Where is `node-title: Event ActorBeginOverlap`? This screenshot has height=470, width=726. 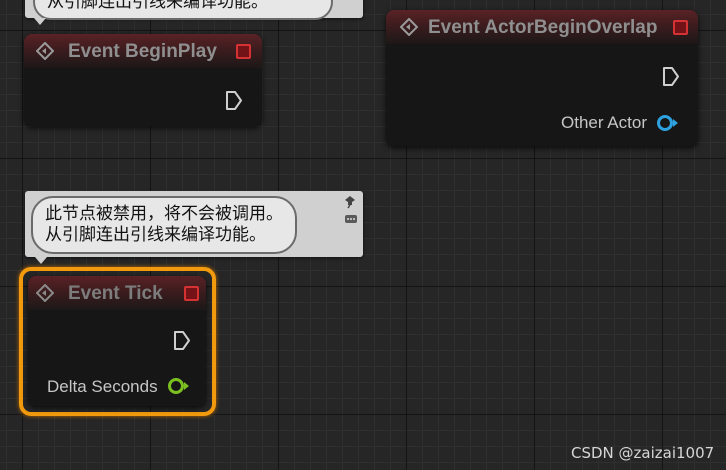 node-title: Event ActorBeginOverlap is located at coordinates (543, 27).